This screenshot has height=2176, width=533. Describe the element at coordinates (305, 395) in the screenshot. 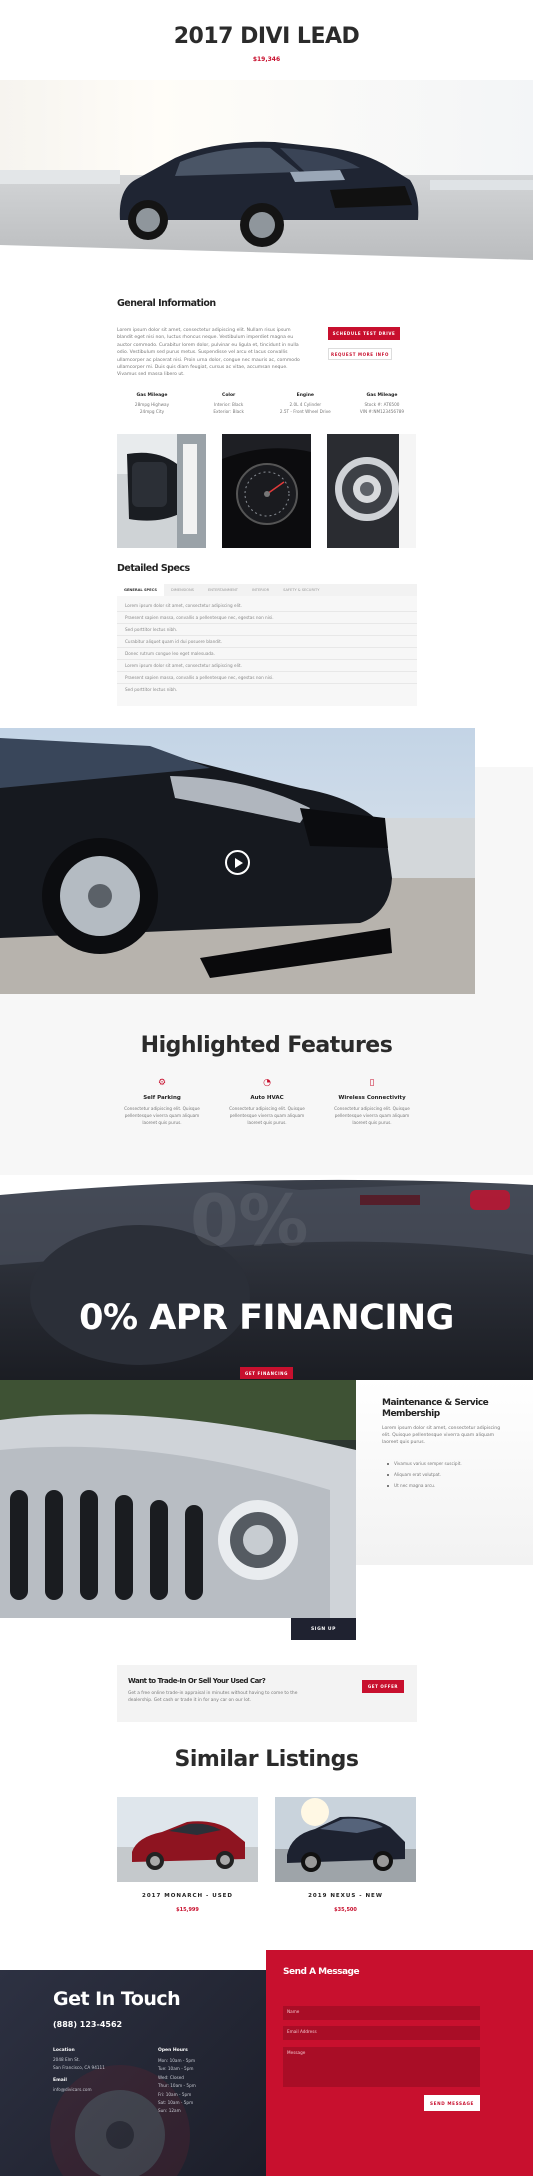

I see `stat-label: Engine` at that location.